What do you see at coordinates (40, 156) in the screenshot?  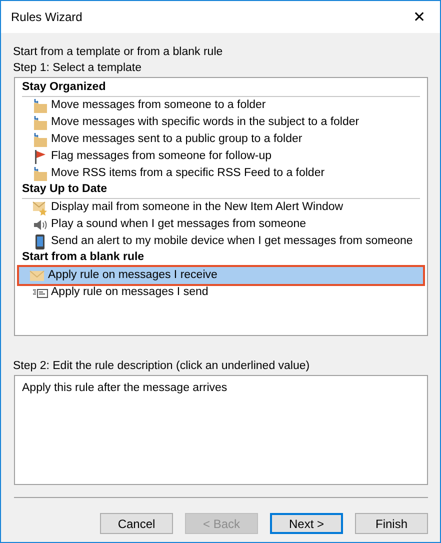 I see `flag-icon` at bounding box center [40, 156].